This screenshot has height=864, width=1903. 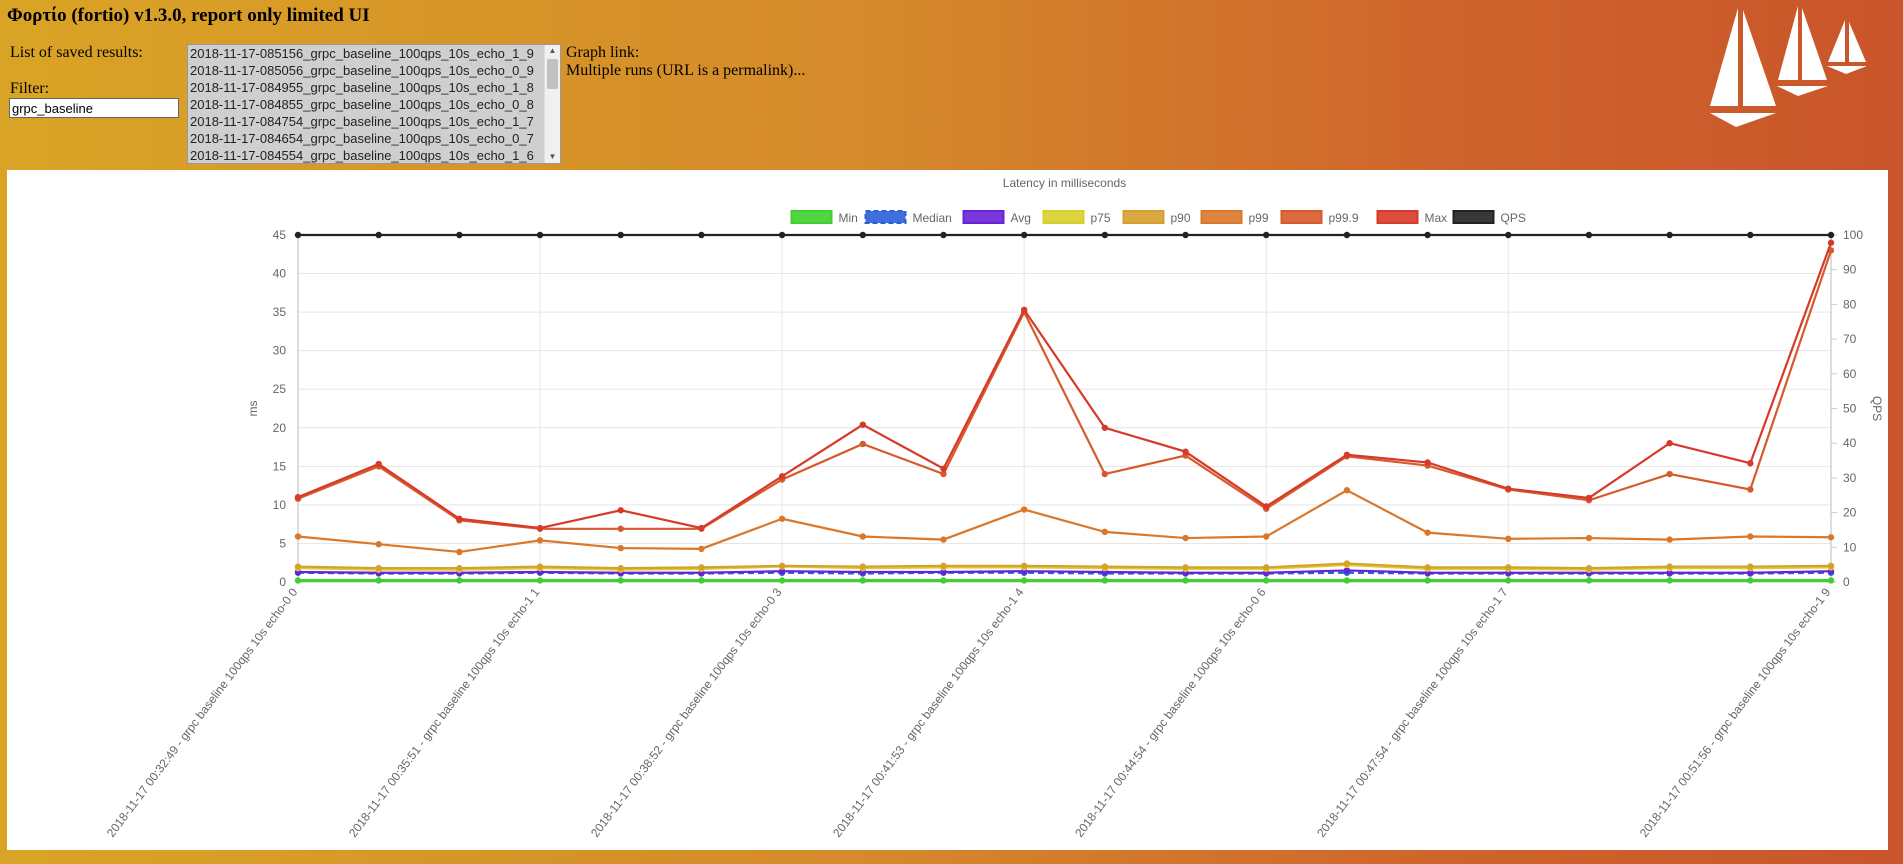 What do you see at coordinates (1344, 218) in the screenshot?
I see `legend-label: p99.9` at bounding box center [1344, 218].